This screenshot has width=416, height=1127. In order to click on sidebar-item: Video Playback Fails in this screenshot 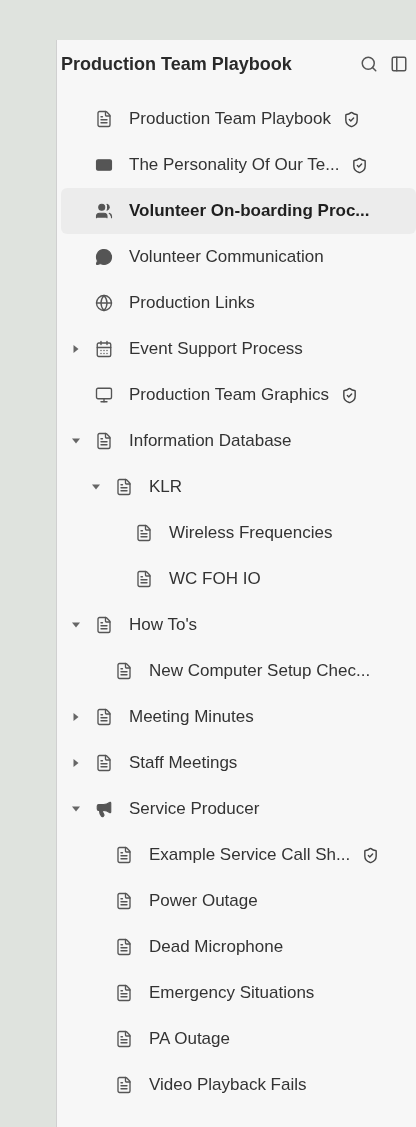, I will do `click(238, 1085)`.